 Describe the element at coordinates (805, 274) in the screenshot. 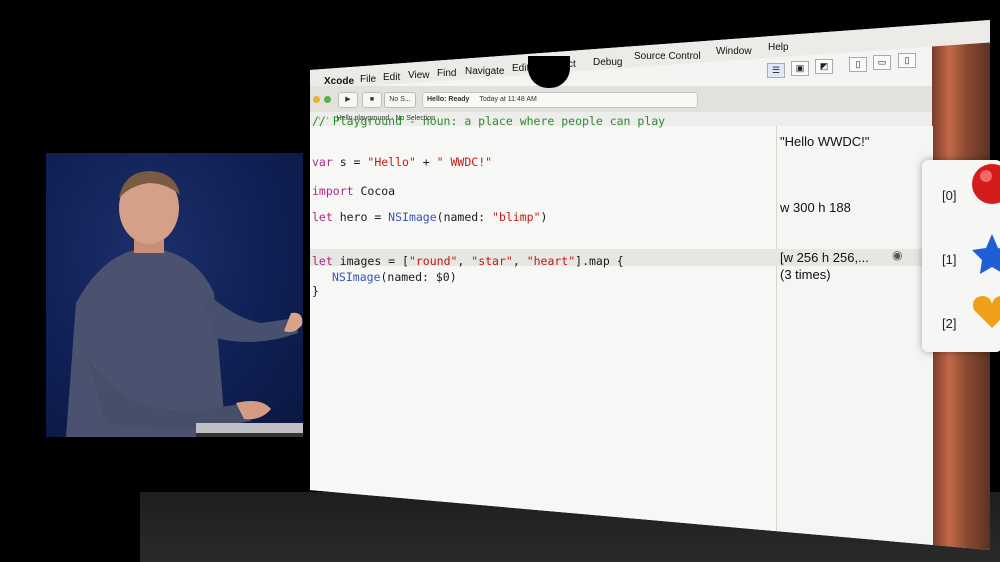

I see `result-times: (3 times)` at that location.